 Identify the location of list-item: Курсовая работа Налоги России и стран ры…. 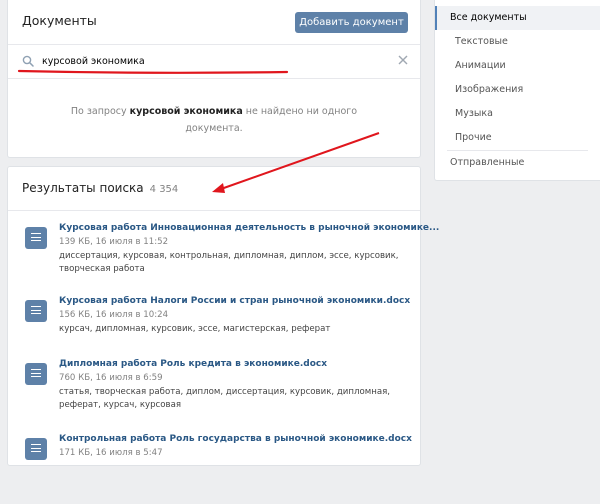
(214, 331).